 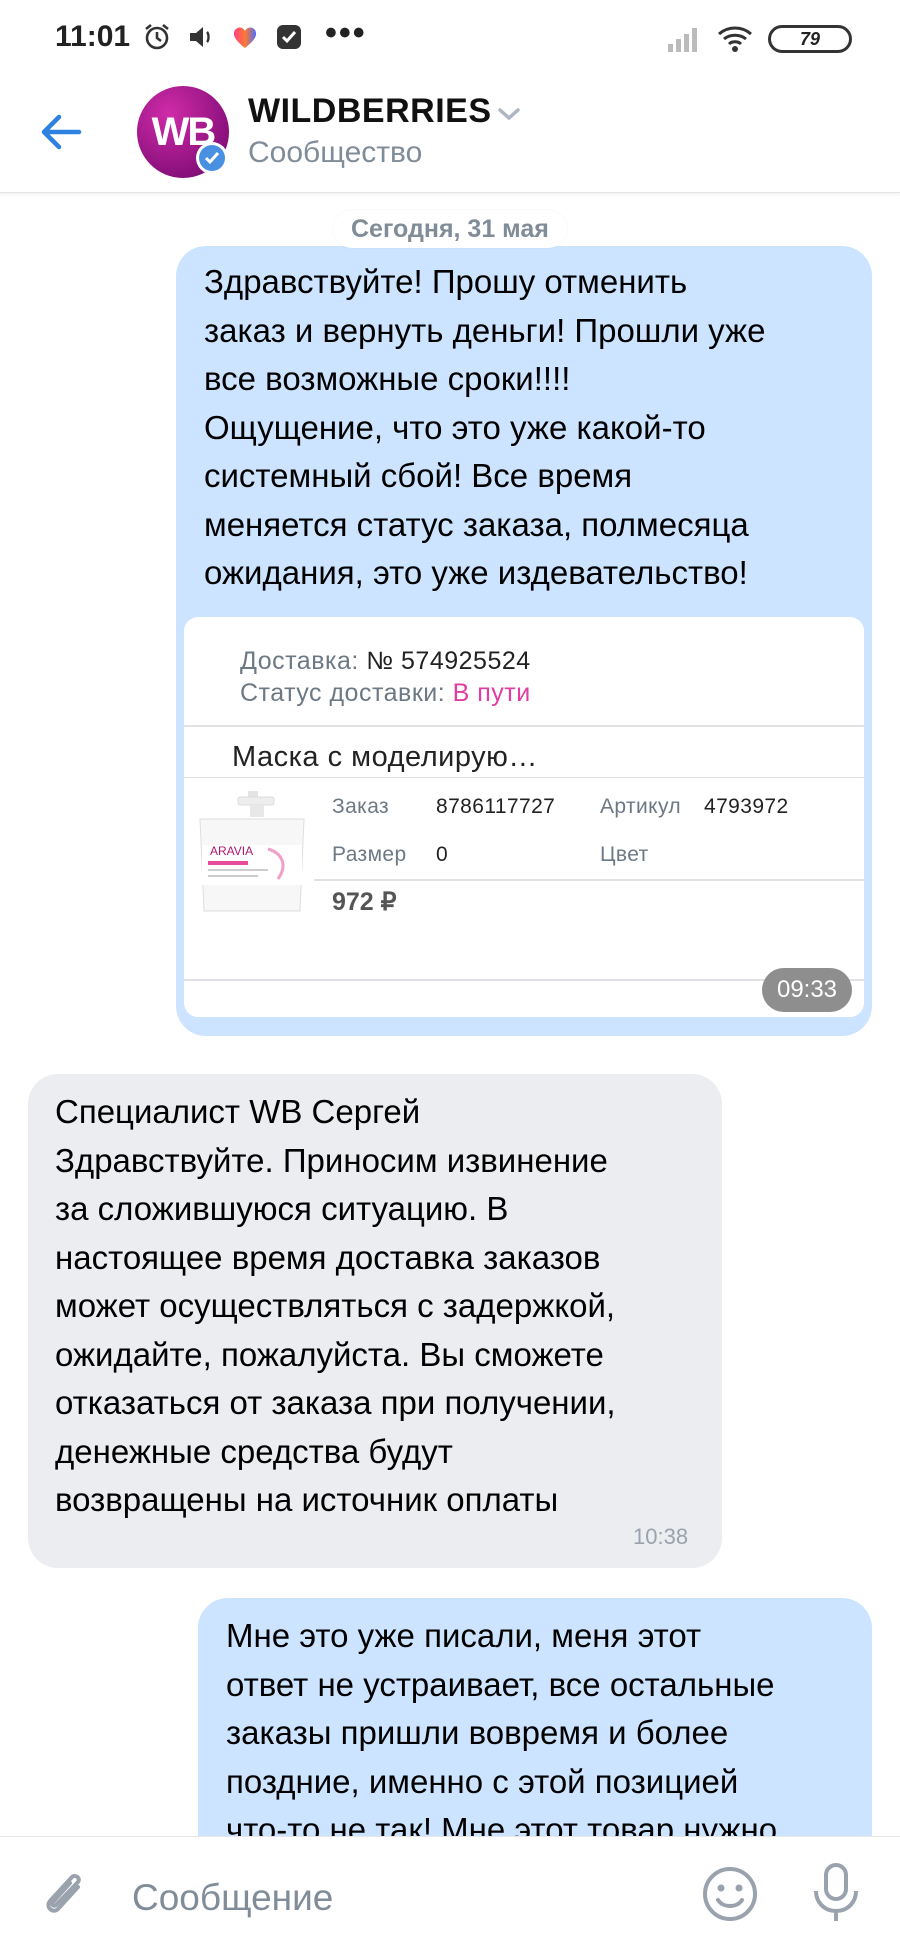 I want to click on delivery-value: № 574925524, so click(x=448, y=661).